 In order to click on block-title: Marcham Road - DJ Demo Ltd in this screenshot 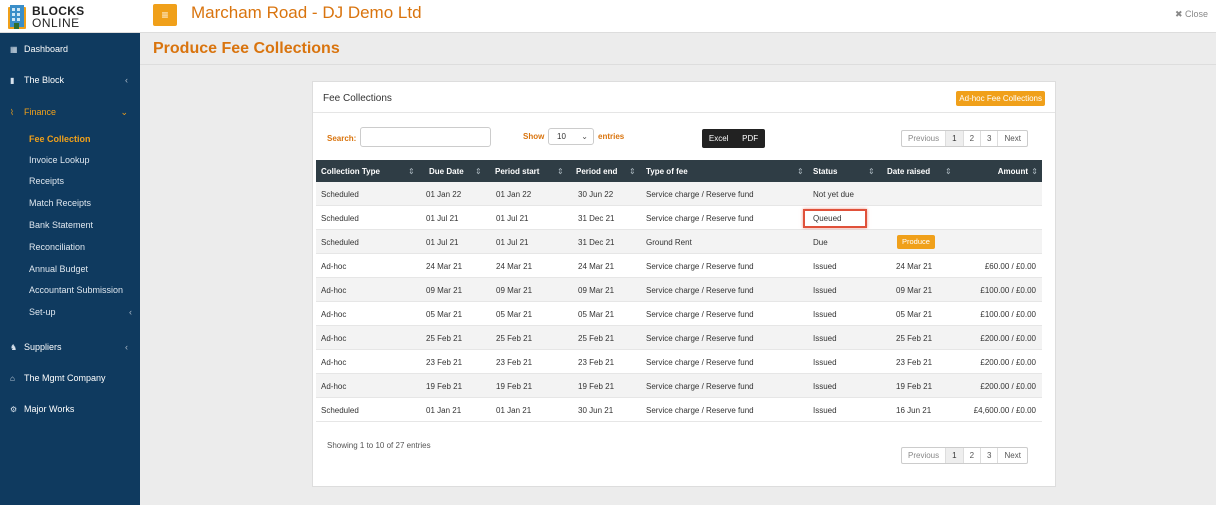, I will do `click(306, 12)`.